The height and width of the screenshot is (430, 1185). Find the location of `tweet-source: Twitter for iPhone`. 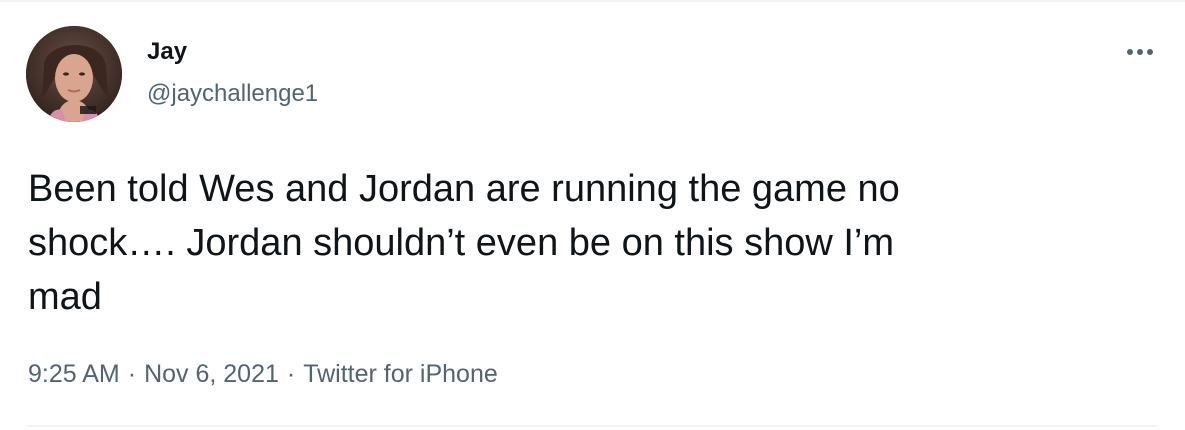

tweet-source: Twitter for iPhone is located at coordinates (400, 374).